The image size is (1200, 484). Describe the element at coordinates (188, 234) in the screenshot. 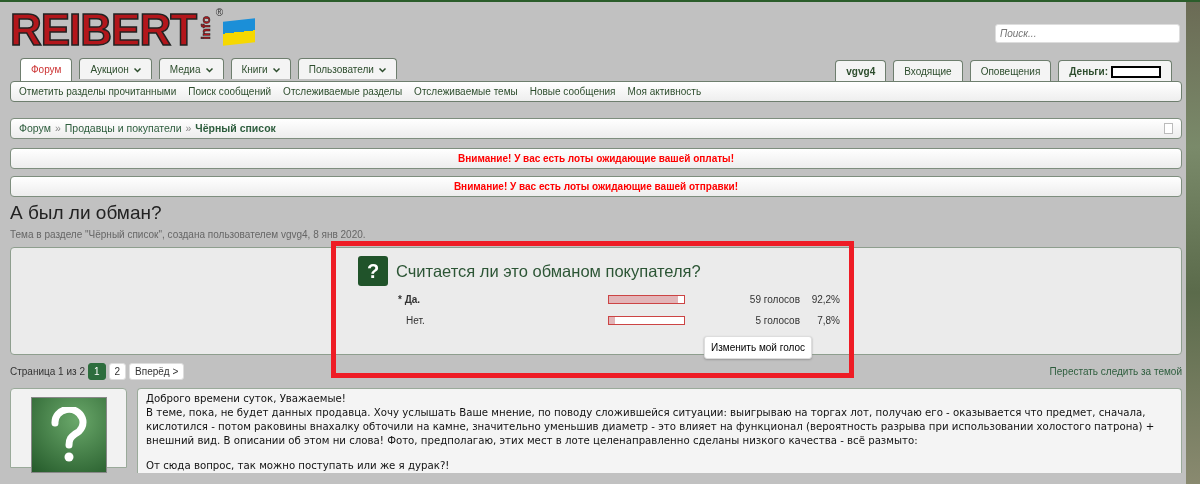

I see `thread-meta: Тема в разделе "Чёрный список", создана пользователем vgvg4, 8 янв 2020.` at that location.